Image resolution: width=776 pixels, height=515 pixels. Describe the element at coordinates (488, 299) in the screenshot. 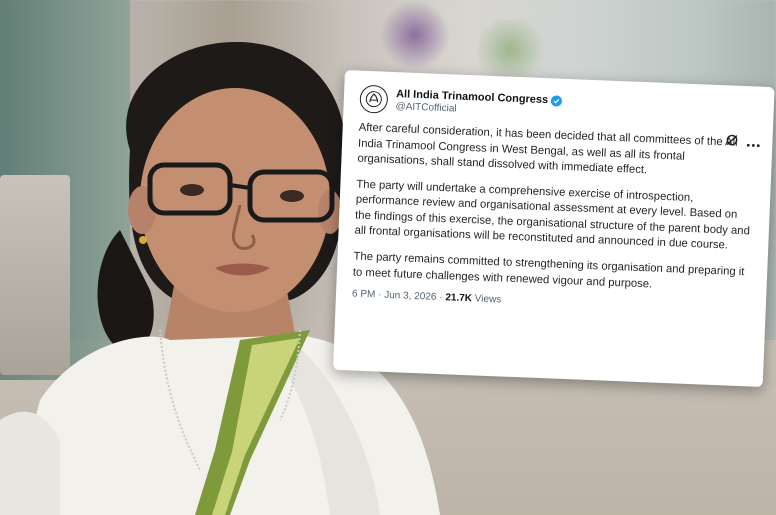

I see `views-label: Views` at that location.